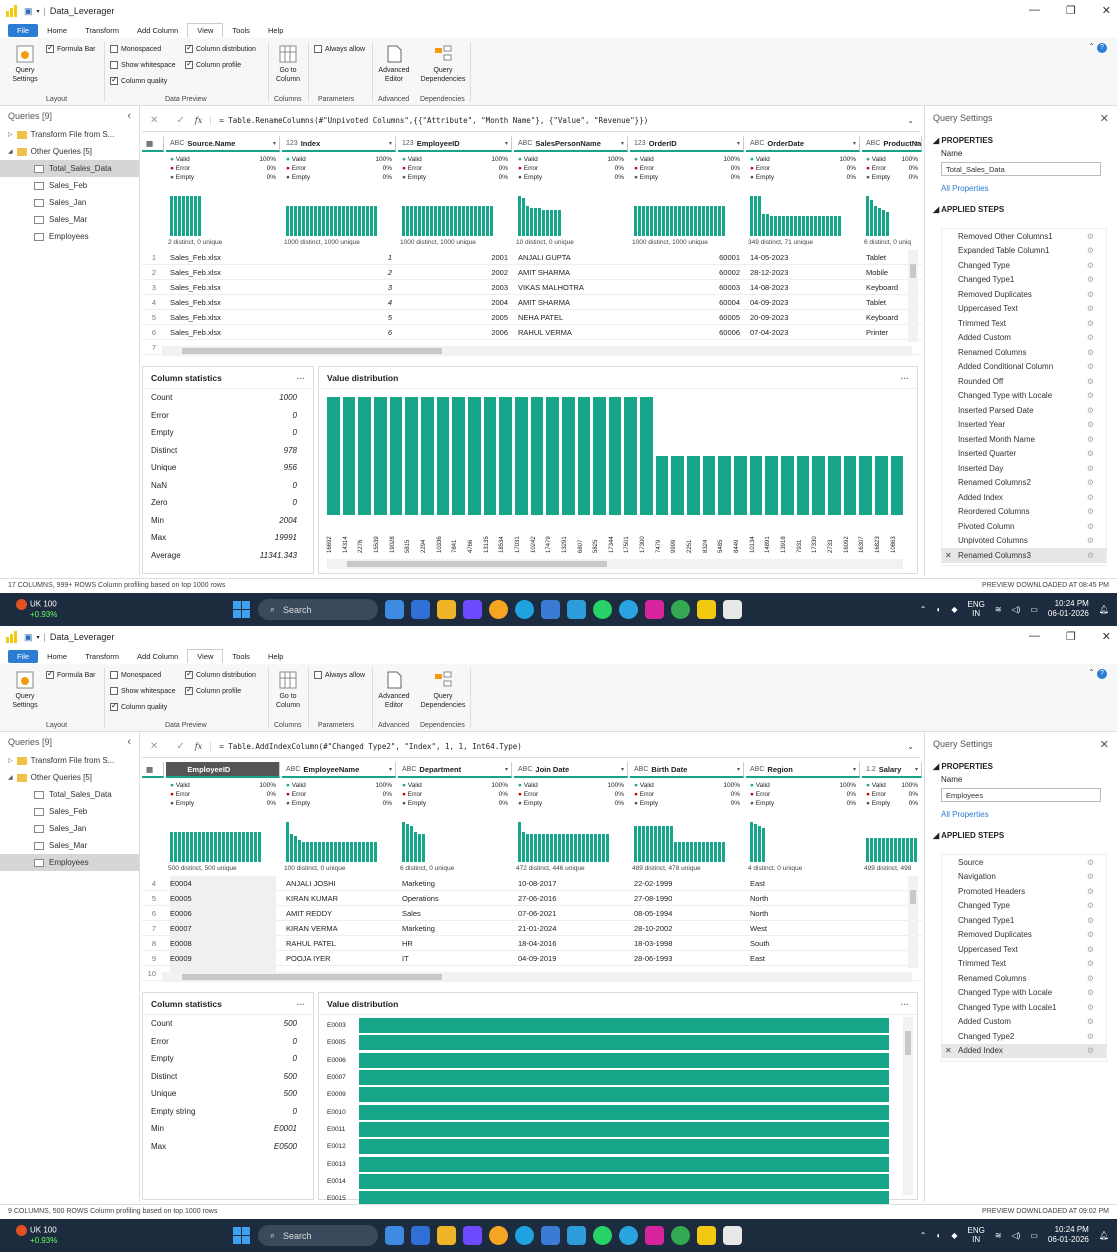 The width and height of the screenshot is (1117, 1252). Describe the element at coordinates (1021, 795) in the screenshot. I see `query-name-input: Employees` at that location.